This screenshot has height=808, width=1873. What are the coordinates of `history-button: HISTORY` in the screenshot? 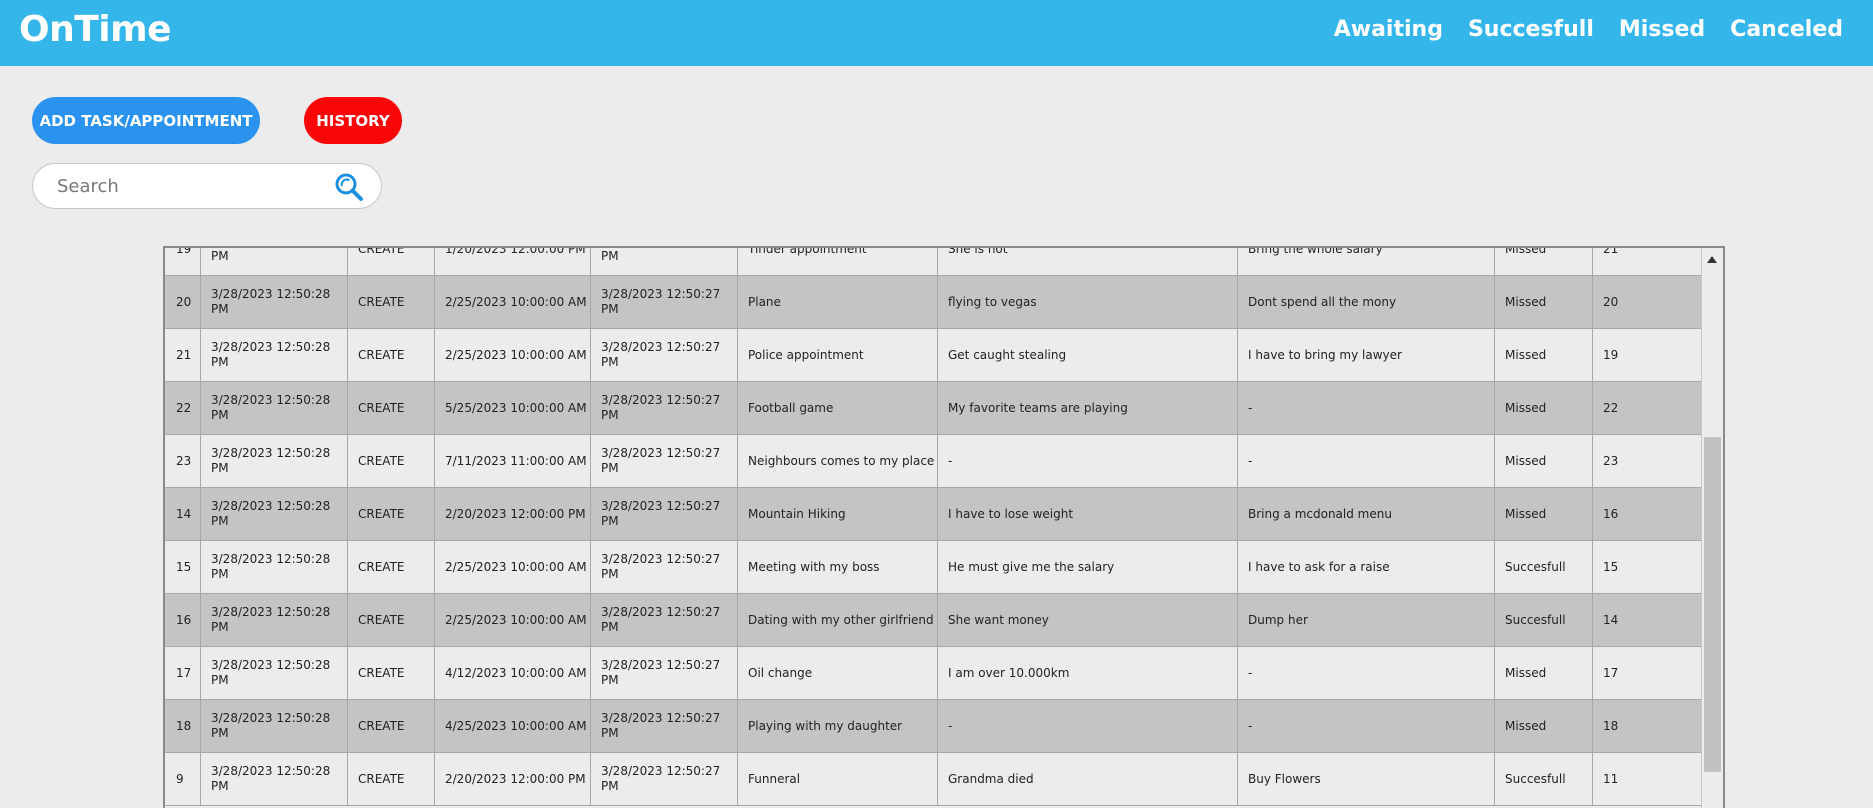 It's located at (353, 120).